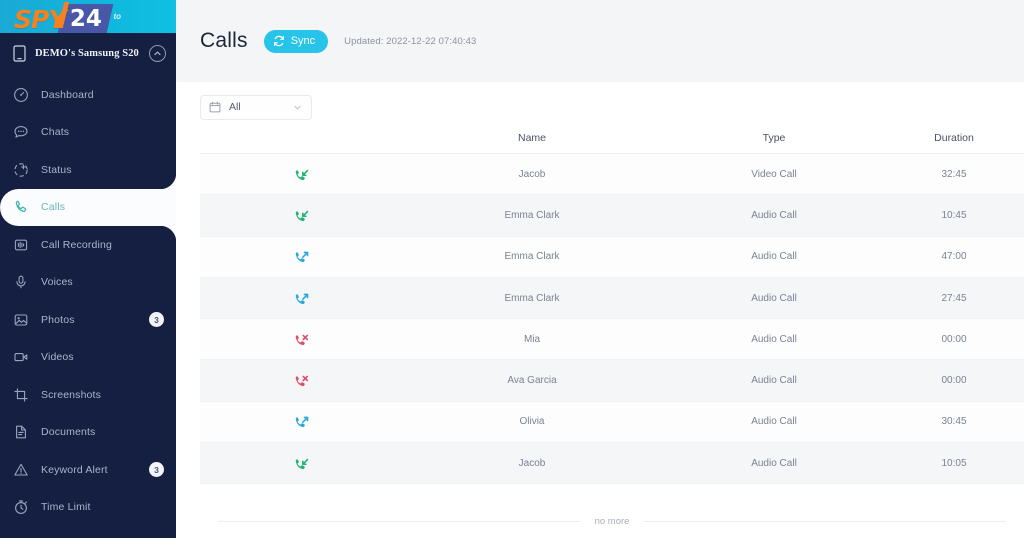 This screenshot has height=538, width=1024. Describe the element at coordinates (296, 41) in the screenshot. I see `sync-button: Sync` at that location.